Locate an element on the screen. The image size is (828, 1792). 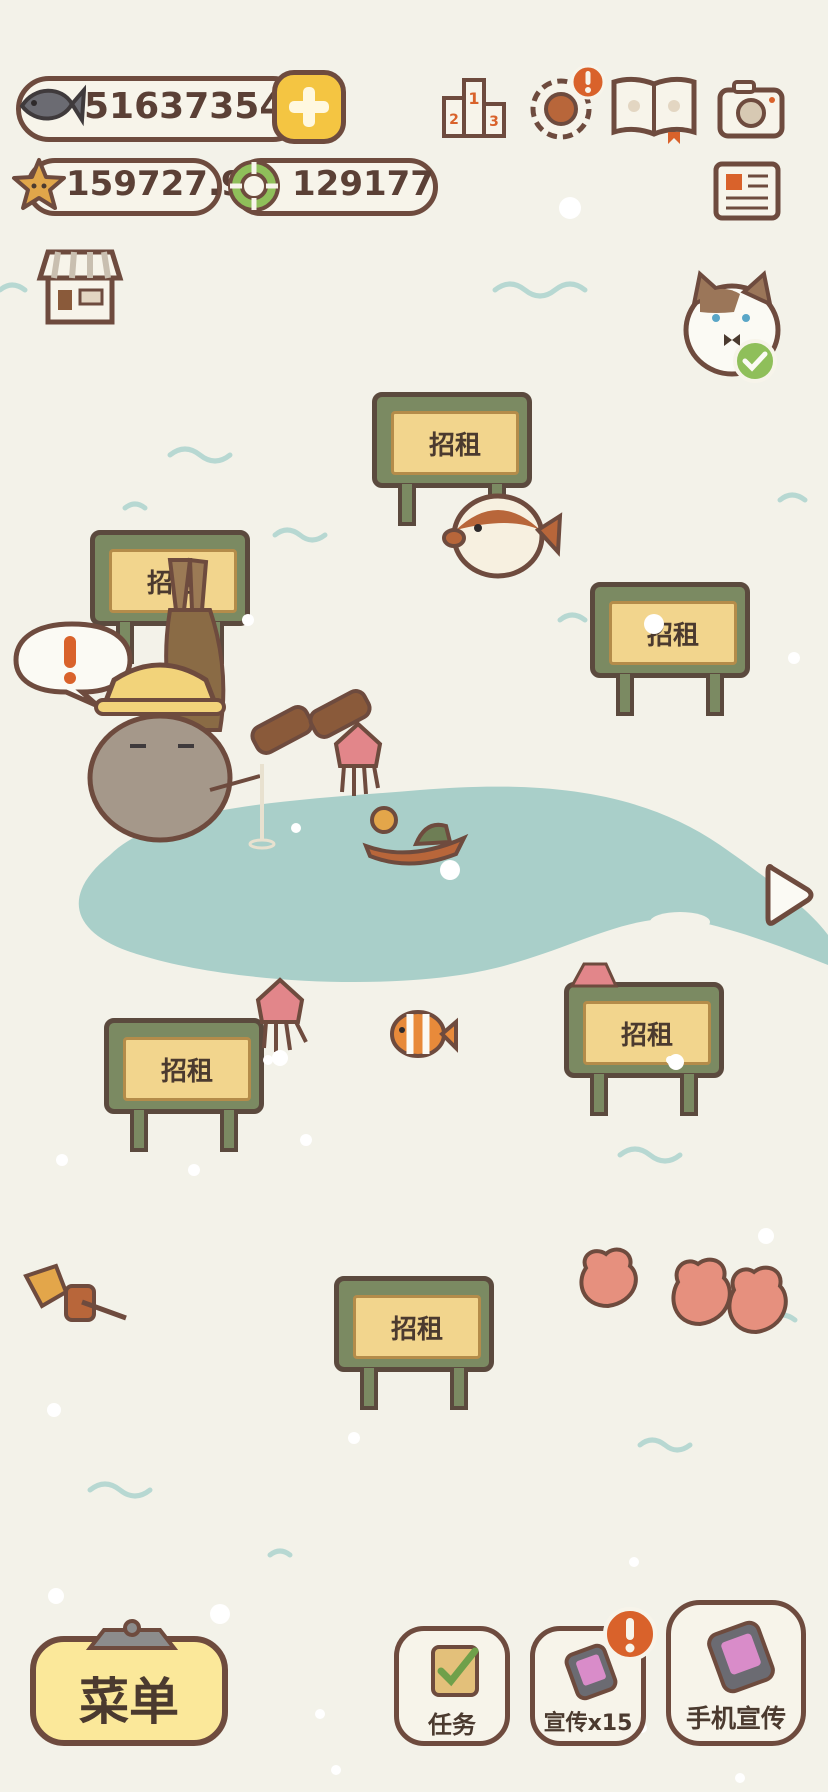
phone-promo-label: 手机宣传 is located at coordinates (735, 1718).